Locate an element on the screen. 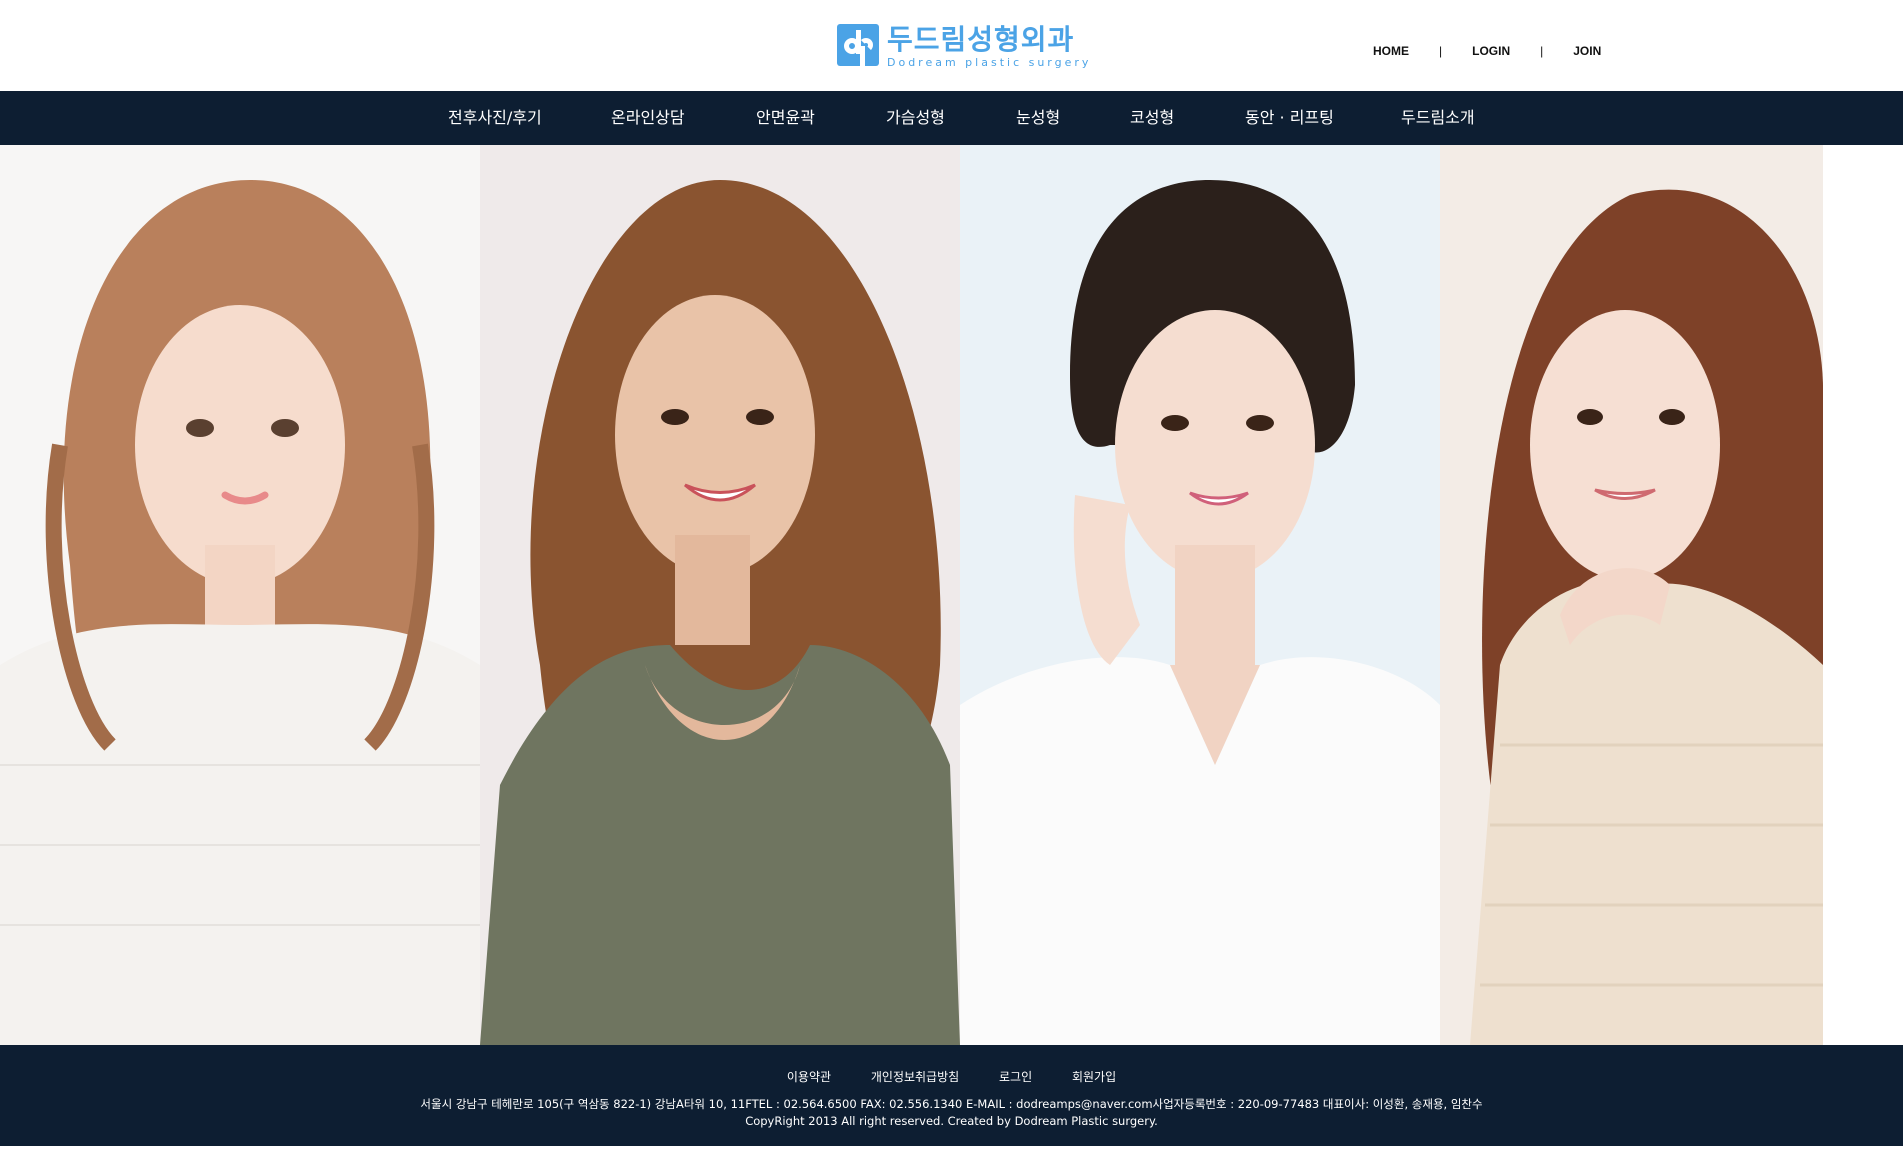 The height and width of the screenshot is (1160, 1903). nav-item-about: 두드림소개 is located at coordinates (1438, 118).